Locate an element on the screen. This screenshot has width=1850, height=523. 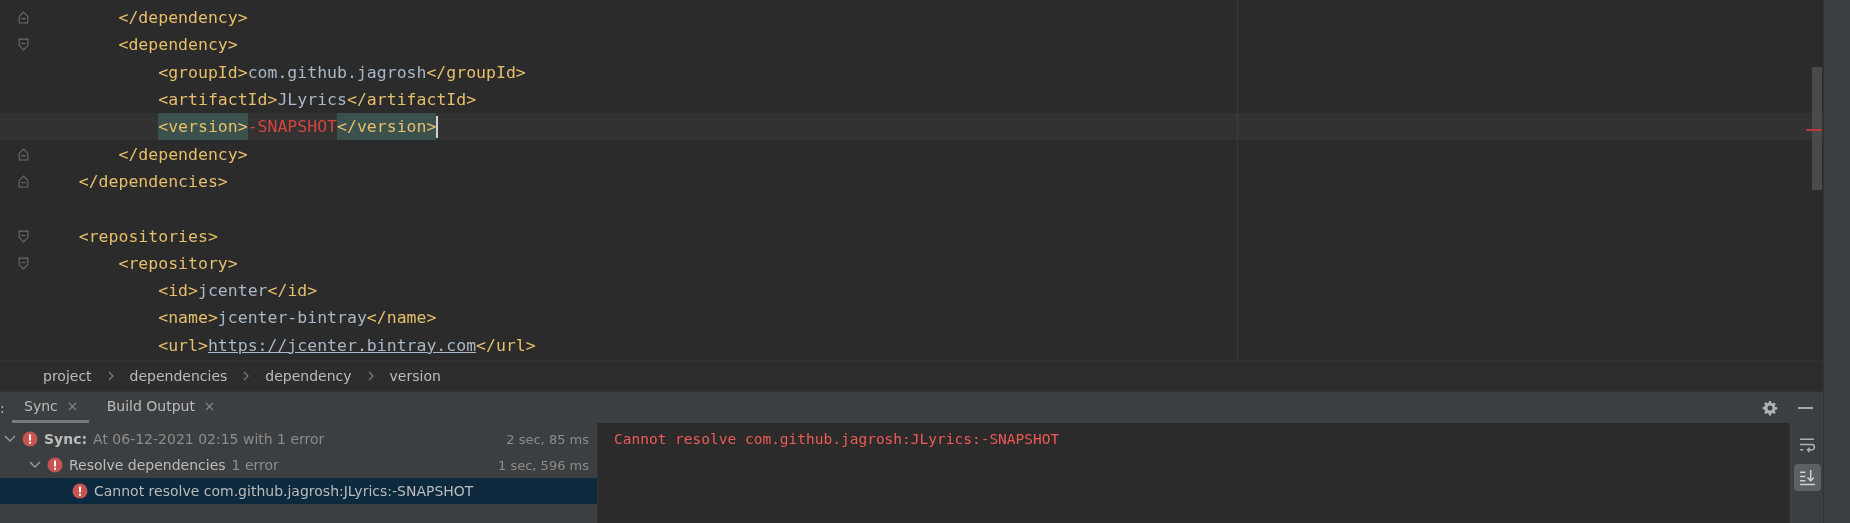
scroll-to-end-button is located at coordinates (1807, 477).